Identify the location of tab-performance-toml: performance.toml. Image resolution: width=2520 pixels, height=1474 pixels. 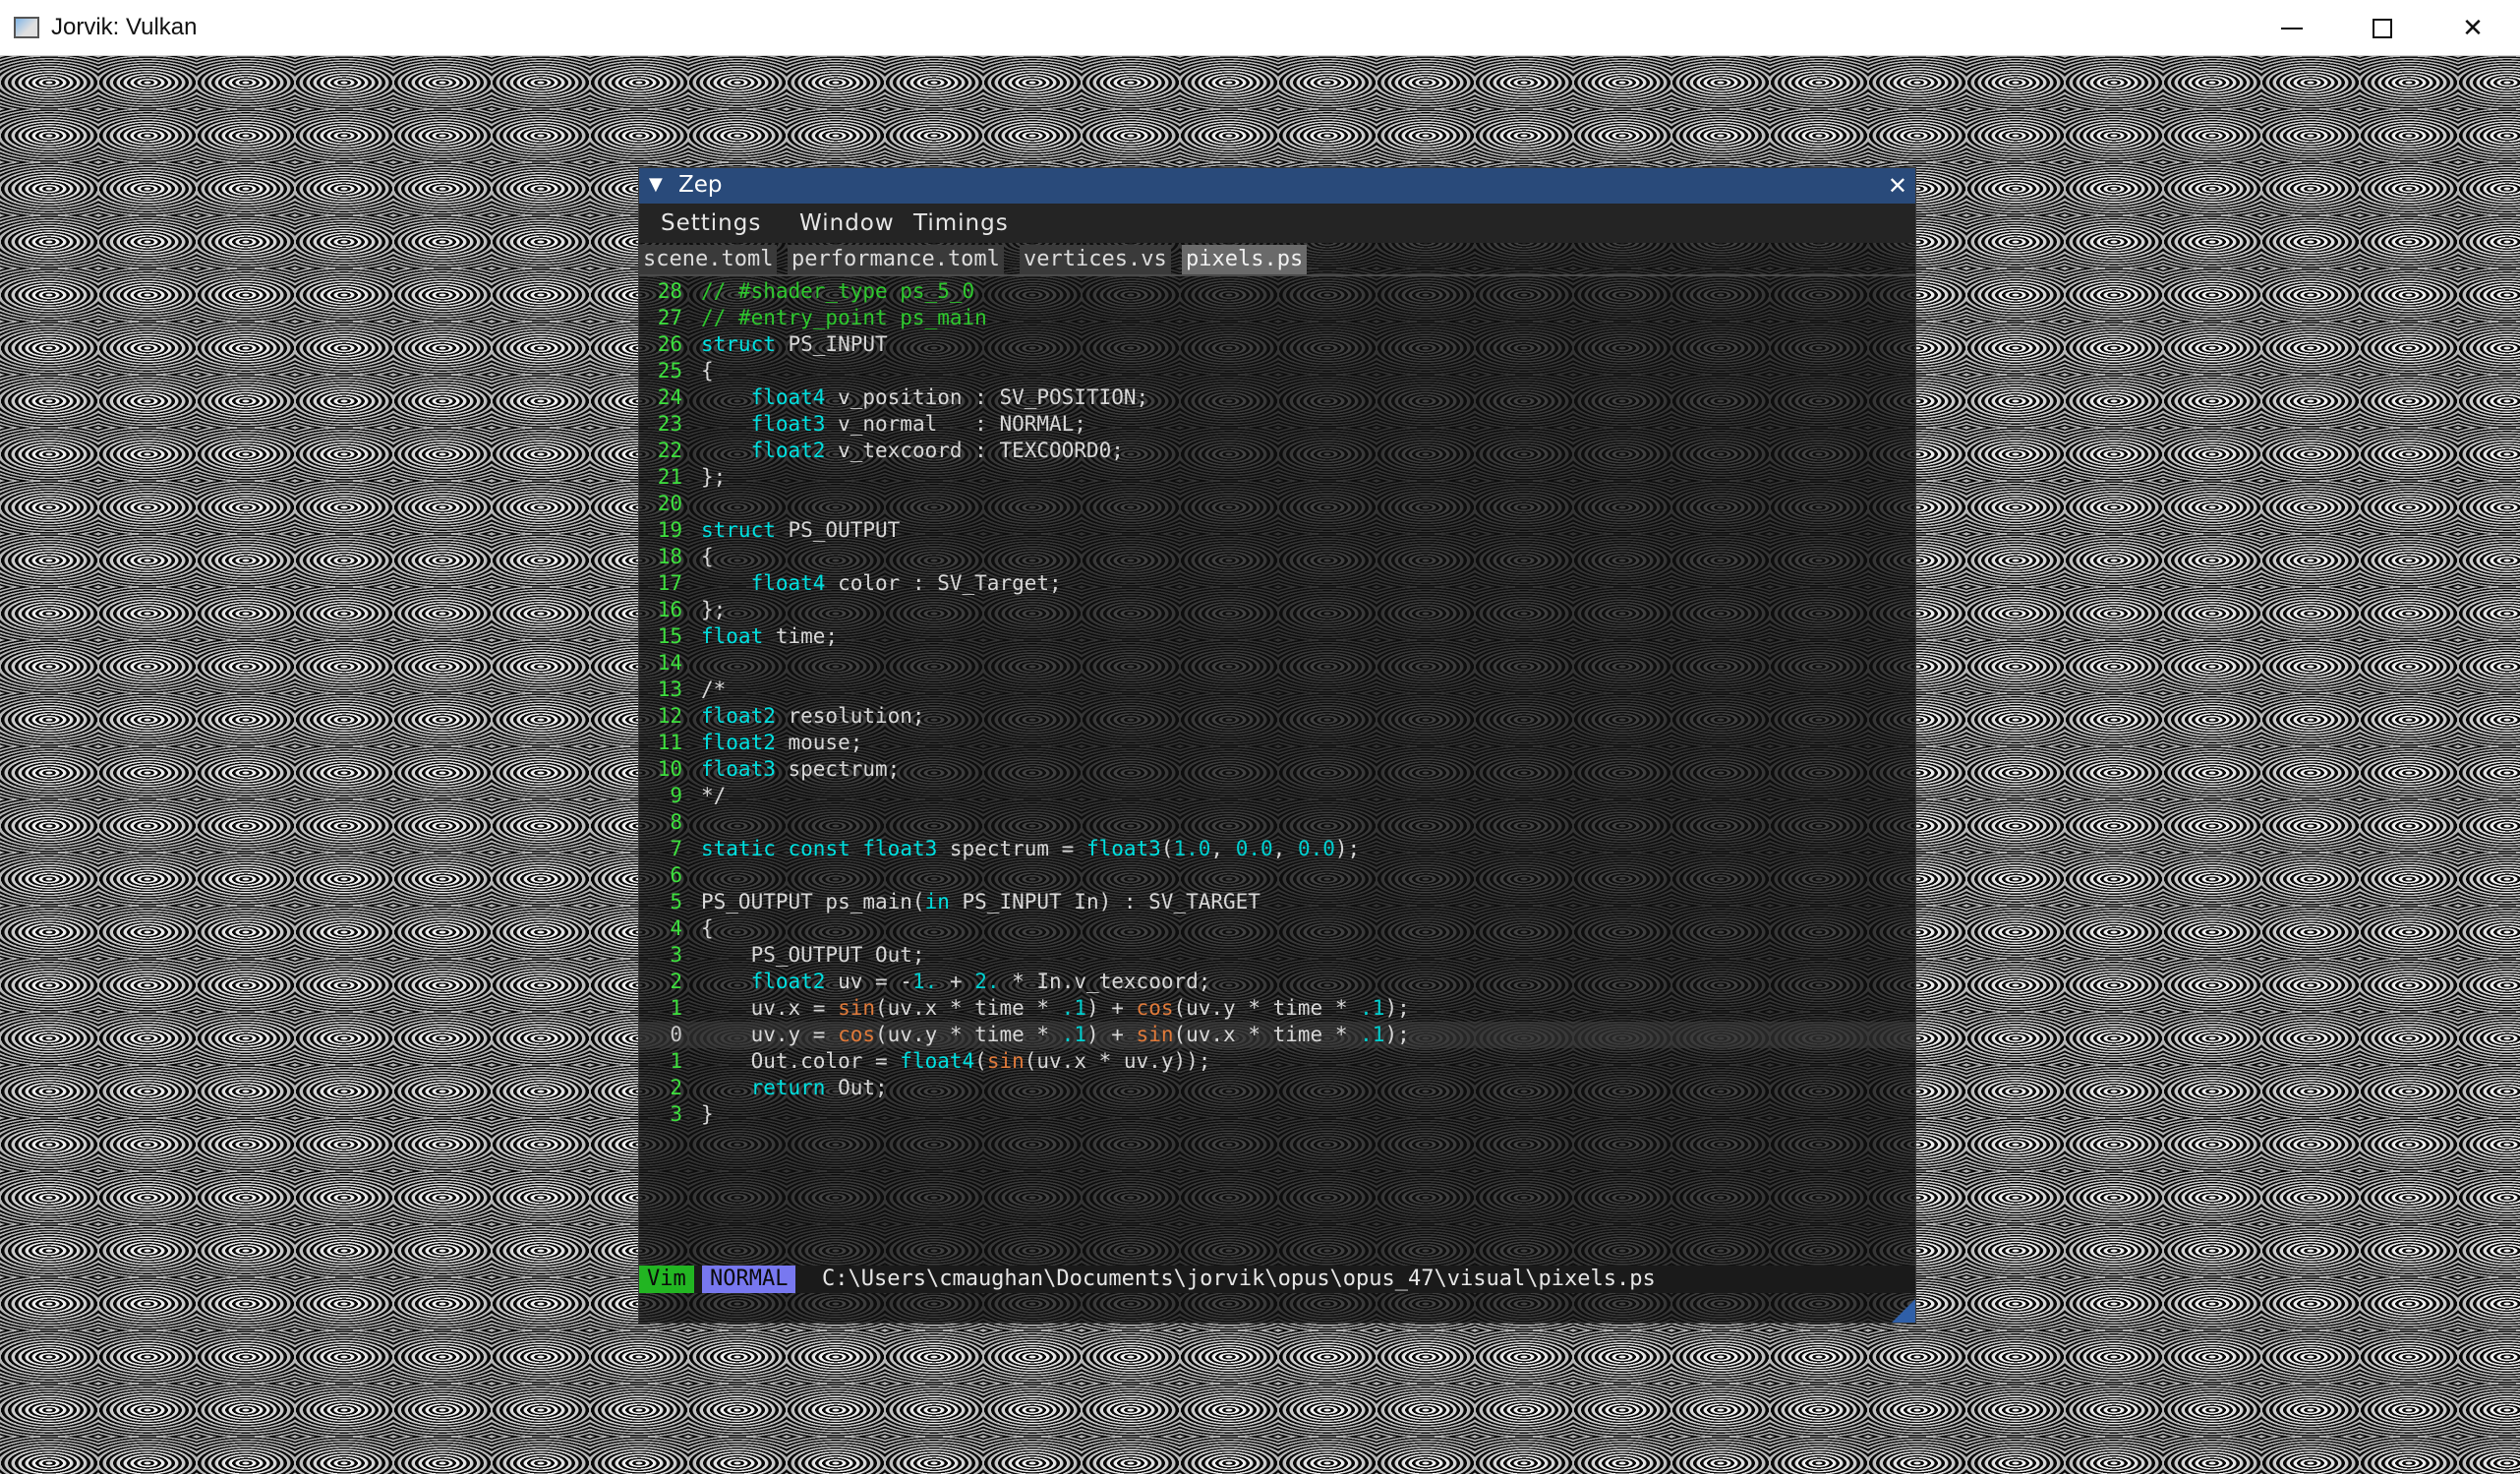
(896, 259).